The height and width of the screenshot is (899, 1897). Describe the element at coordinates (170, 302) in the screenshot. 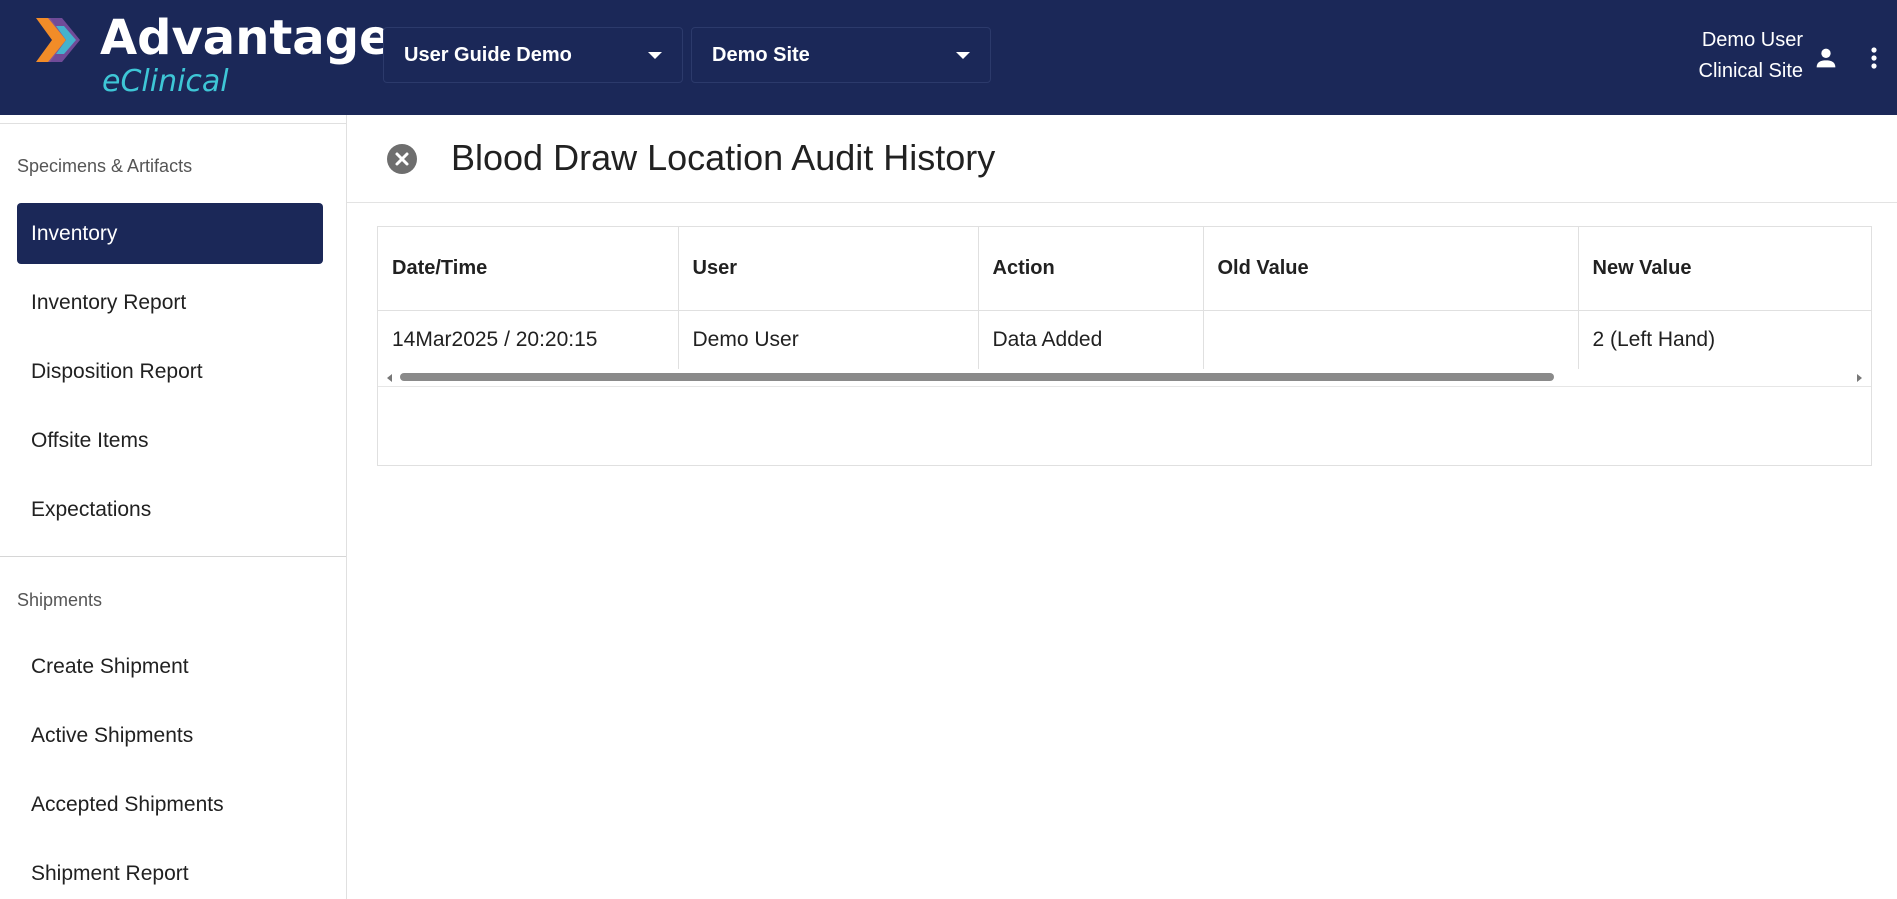

I see `sidebar-item-inventory-report: Inventory Report` at that location.